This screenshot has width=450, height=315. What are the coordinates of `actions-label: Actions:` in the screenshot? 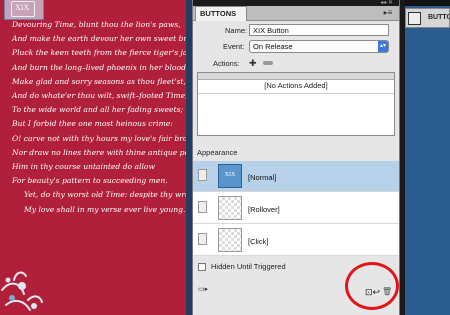 It's located at (226, 63).